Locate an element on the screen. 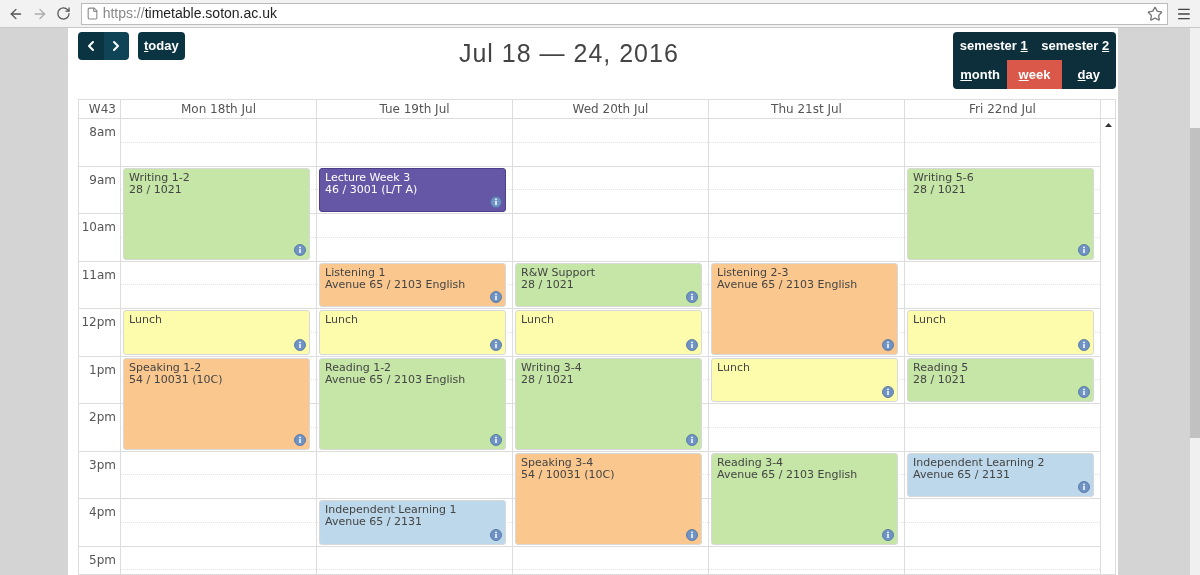 This screenshot has width=1200, height=575. calendar-event: Reading 3-4 Avenue 65 / 2103 English is located at coordinates (804, 498).